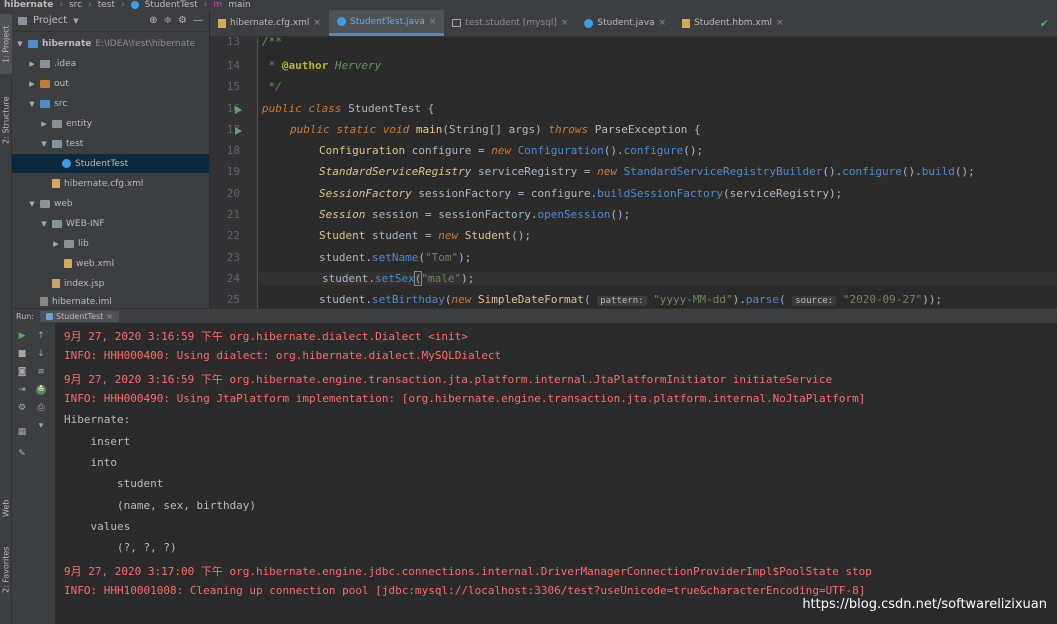 Image resolution: width=1057 pixels, height=624 pixels. Describe the element at coordinates (22, 354) in the screenshot. I see `stop-icon: ■` at that location.